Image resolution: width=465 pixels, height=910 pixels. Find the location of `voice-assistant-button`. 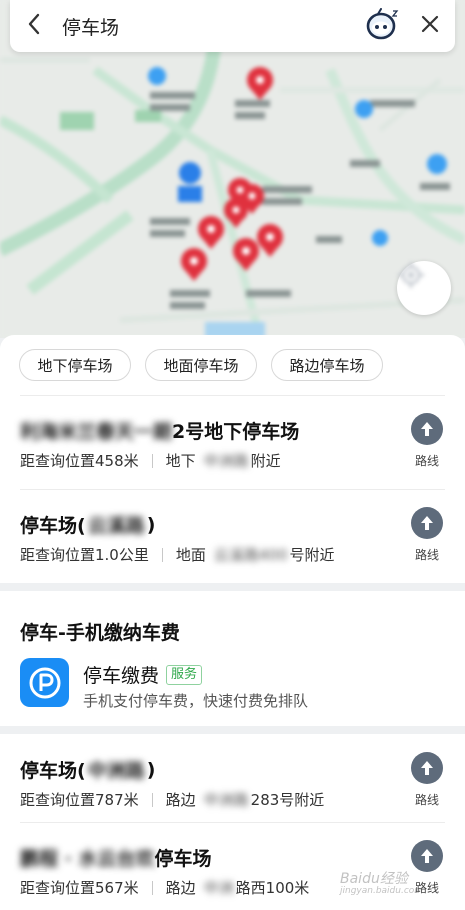

voice-assistant-button is located at coordinates (383, 26).